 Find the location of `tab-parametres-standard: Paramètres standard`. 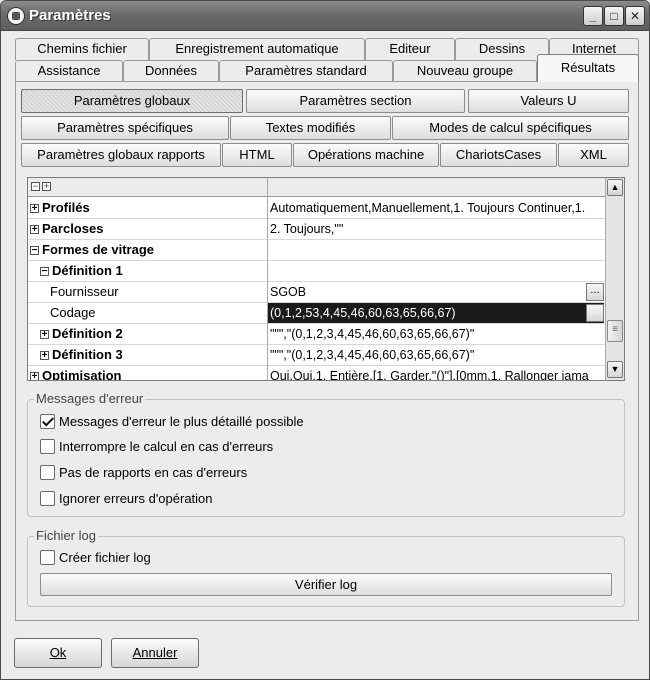

tab-parametres-standard: Paramètres standard is located at coordinates (306, 71).